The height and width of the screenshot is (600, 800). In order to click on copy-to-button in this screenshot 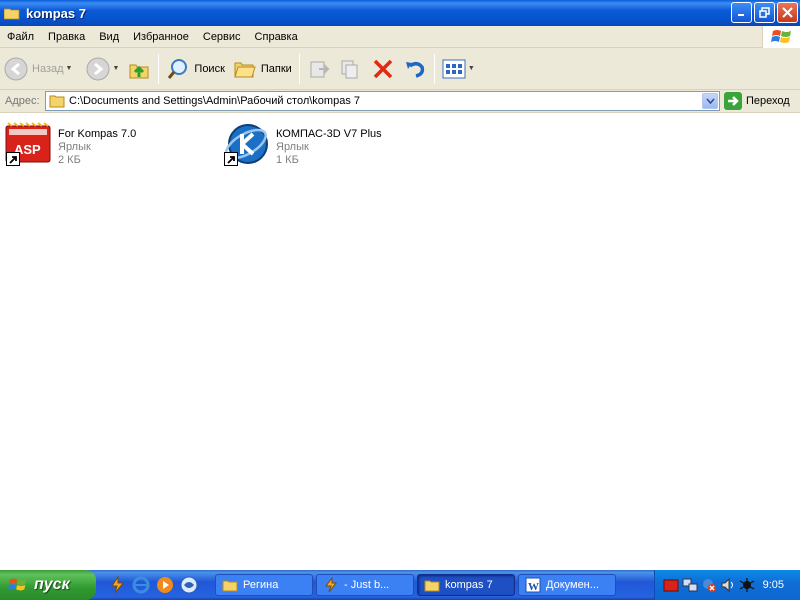, I will do `click(351, 69)`.